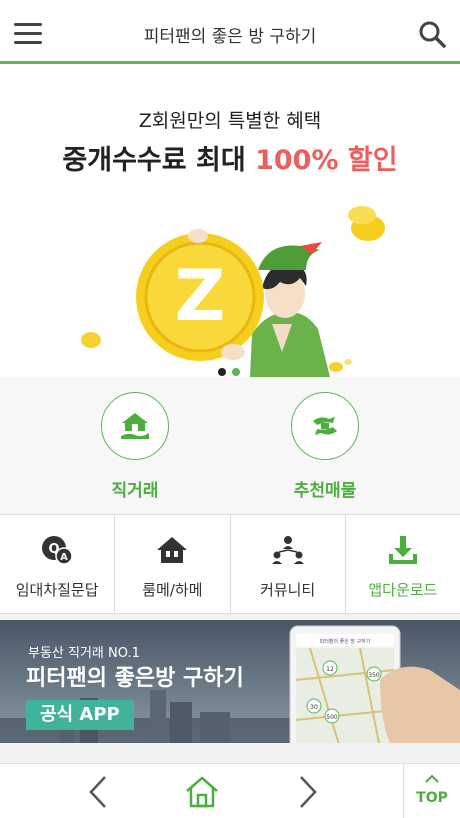 This screenshot has height=818, width=460. I want to click on page-title: 피터팬의 좋은 방 구하기, so click(230, 37).